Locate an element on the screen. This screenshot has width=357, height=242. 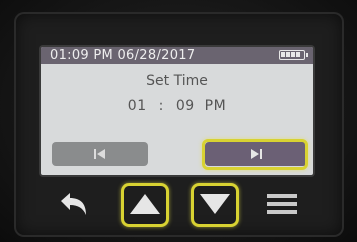
hour-value: 01 is located at coordinates (137, 106).